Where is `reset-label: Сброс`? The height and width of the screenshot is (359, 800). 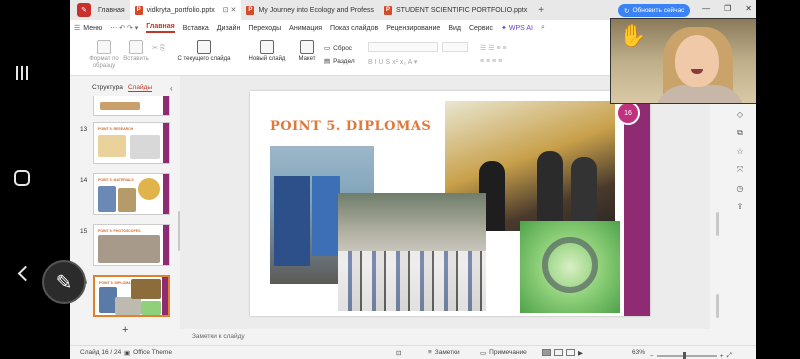
reset-label: Сброс is located at coordinates (343, 48).